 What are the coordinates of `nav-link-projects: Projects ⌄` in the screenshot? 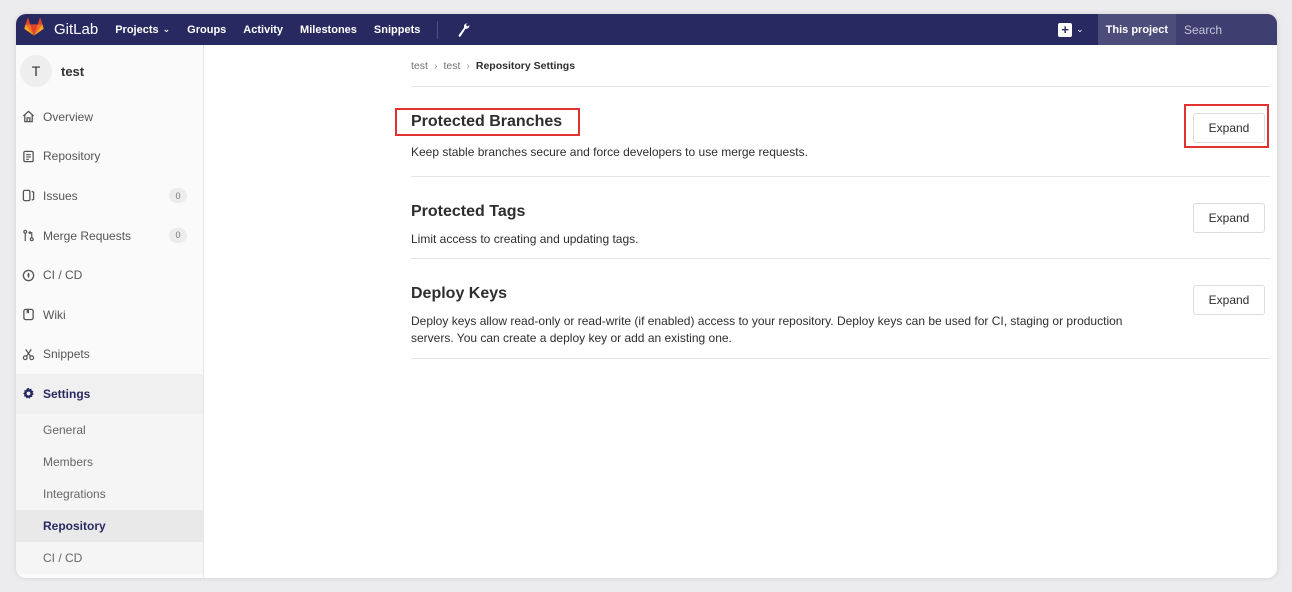 It's located at (142, 30).